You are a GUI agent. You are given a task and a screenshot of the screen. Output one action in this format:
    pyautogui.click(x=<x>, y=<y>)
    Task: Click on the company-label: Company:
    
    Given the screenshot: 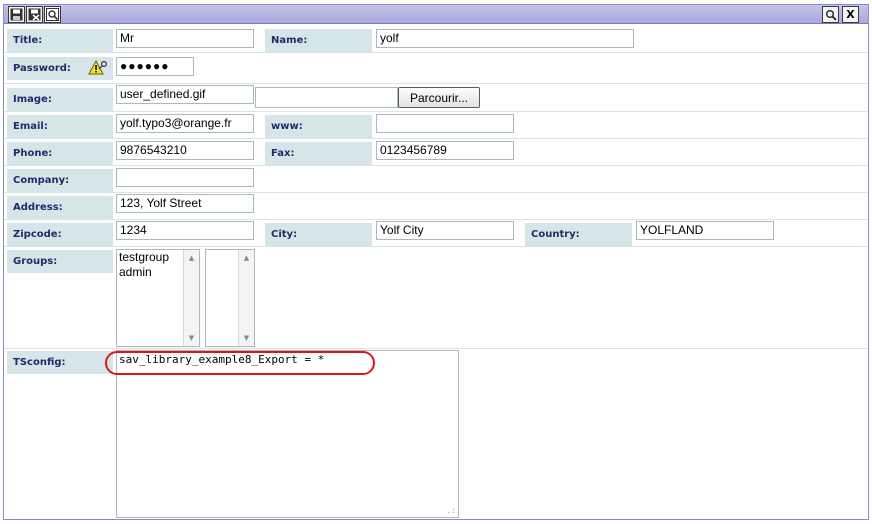 What is the action you would take?
    pyautogui.click(x=60, y=180)
    